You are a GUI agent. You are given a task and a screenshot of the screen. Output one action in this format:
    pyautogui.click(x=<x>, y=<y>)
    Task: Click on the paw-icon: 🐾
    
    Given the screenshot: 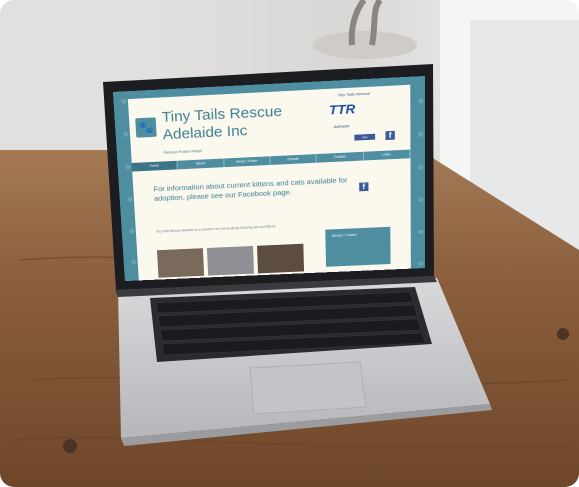 What is the action you would take?
    pyautogui.click(x=146, y=127)
    